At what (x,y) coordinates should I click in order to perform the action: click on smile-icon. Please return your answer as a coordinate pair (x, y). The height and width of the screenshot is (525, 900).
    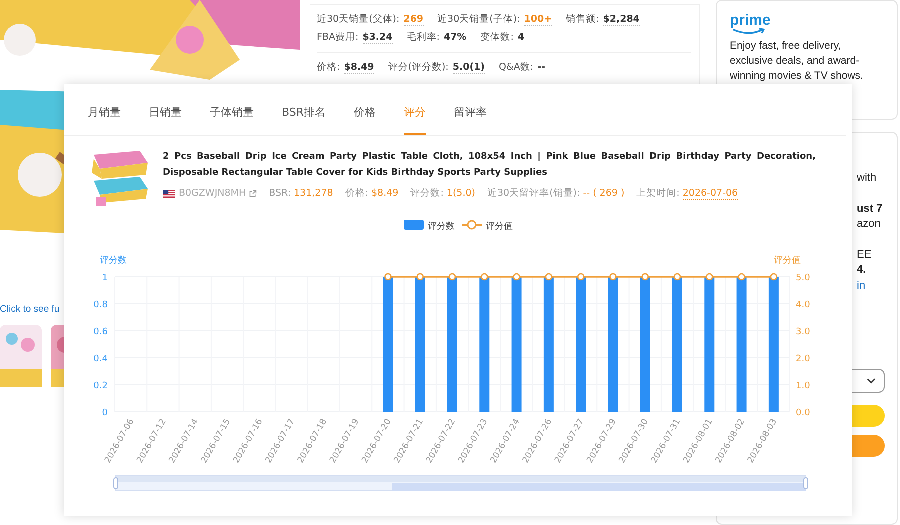
    Looking at the image, I should click on (749, 31).